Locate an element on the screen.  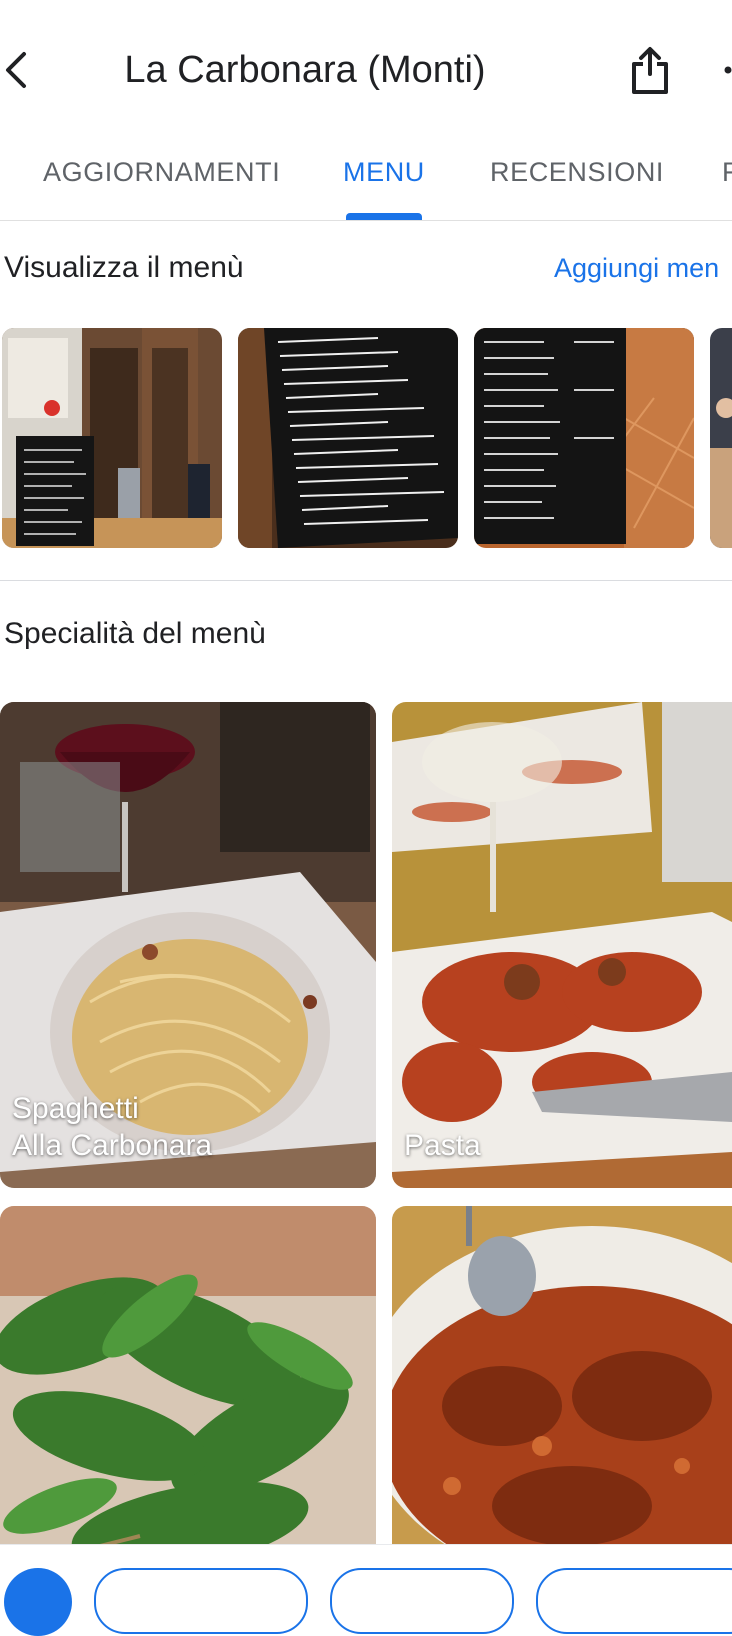
dish-label-line2: Pasta is located at coordinates (442, 1145).